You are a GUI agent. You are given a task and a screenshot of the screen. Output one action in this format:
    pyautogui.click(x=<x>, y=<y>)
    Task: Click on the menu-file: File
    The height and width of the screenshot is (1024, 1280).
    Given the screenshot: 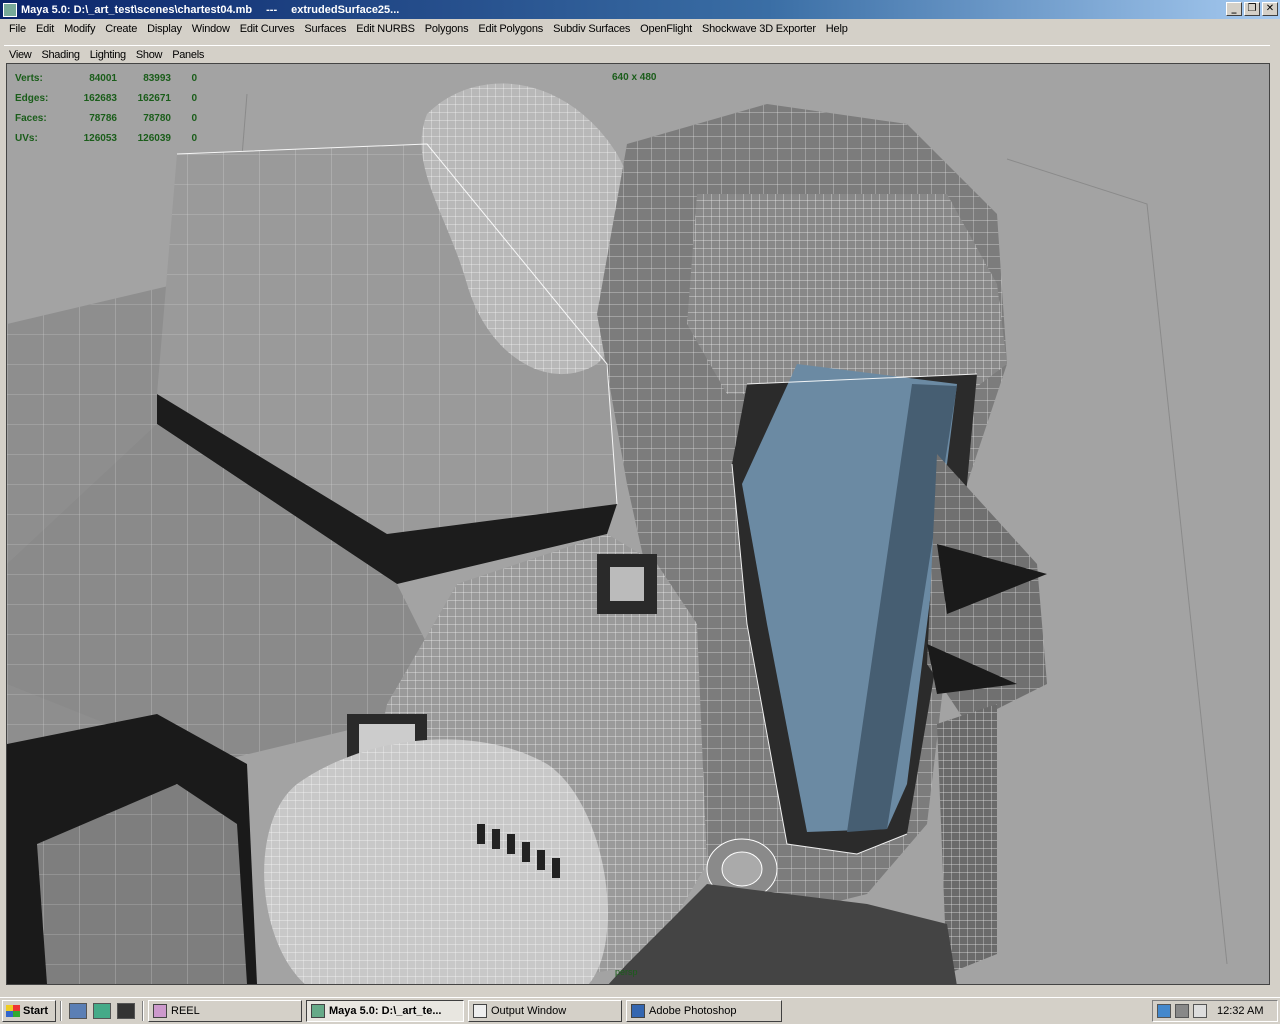 What is the action you would take?
    pyautogui.click(x=17, y=29)
    